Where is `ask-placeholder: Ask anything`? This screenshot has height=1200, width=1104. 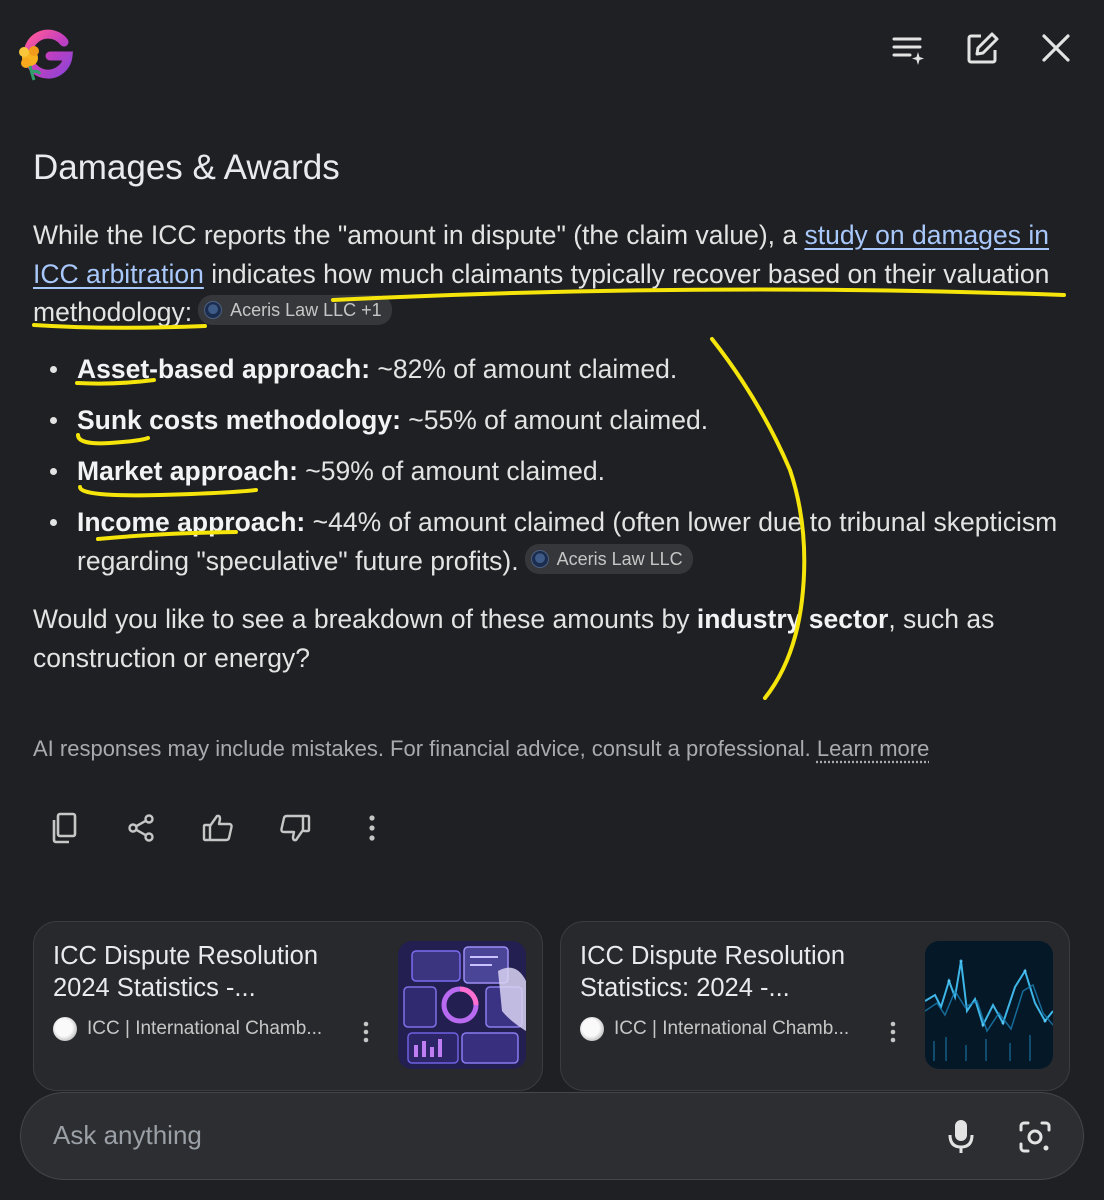
ask-placeholder: Ask anything is located at coordinates (127, 1135).